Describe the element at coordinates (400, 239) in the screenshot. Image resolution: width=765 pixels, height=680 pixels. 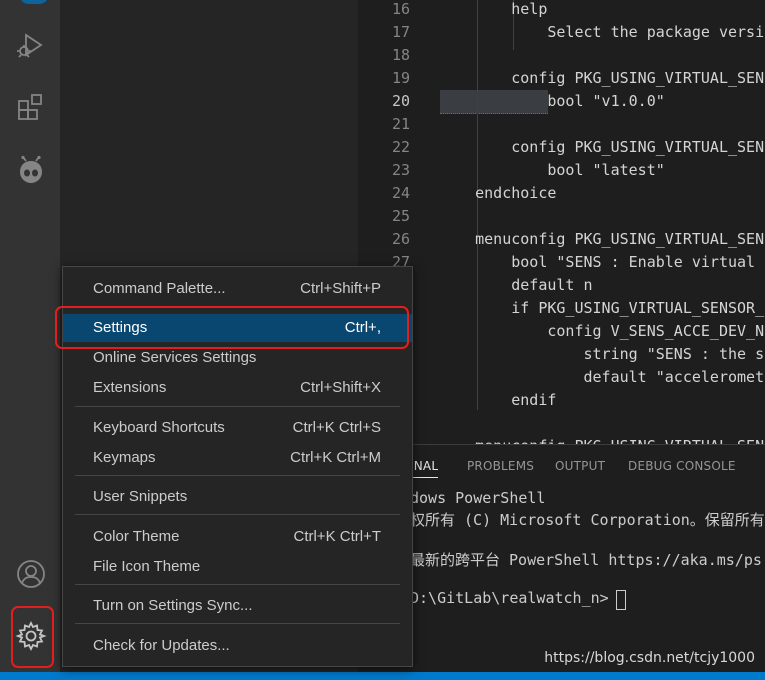
I see `line-number: 26` at that location.